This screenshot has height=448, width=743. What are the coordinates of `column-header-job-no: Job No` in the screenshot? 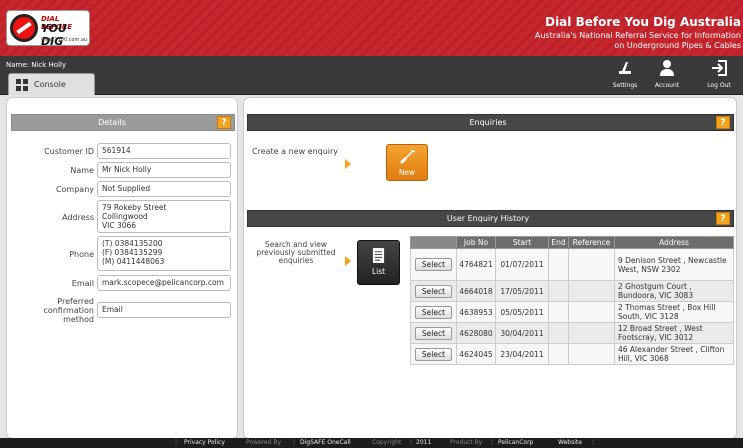 It's located at (476, 242).